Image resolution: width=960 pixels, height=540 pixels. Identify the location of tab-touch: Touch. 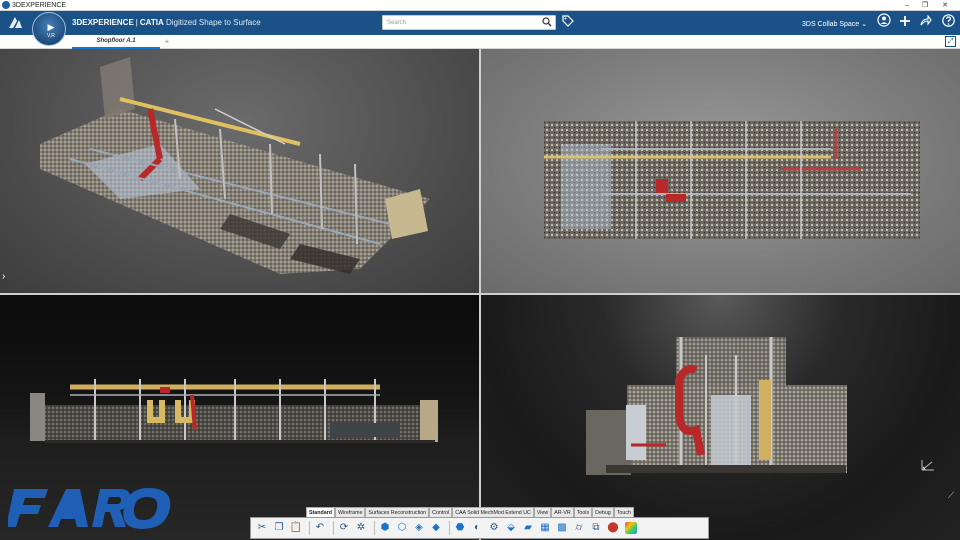
(623, 512).